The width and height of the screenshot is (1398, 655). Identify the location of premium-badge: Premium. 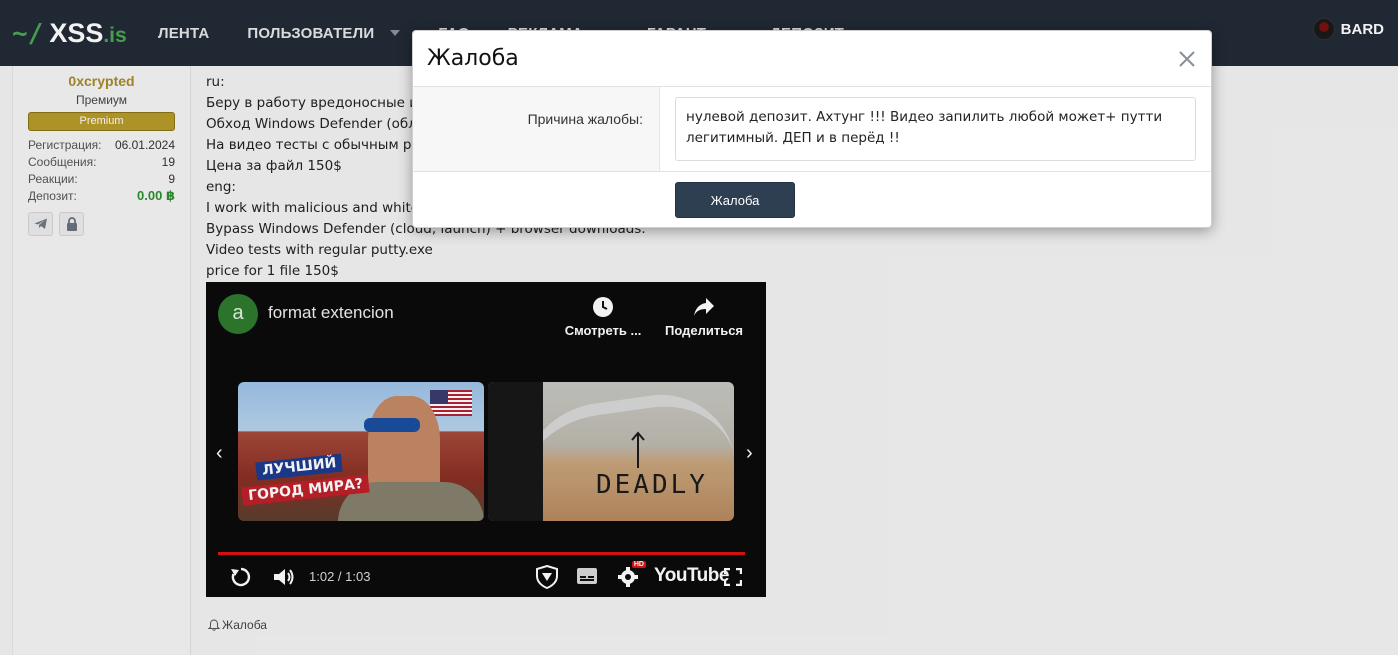
(101, 121).